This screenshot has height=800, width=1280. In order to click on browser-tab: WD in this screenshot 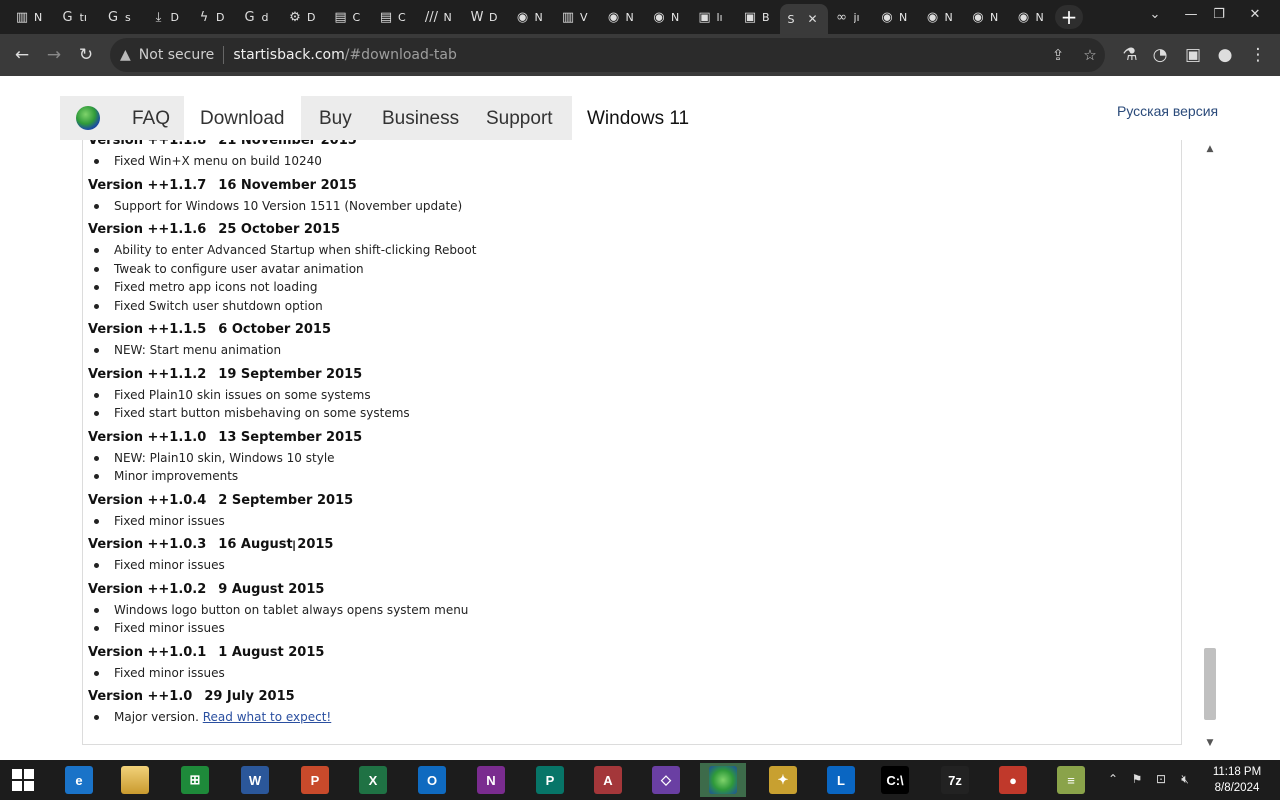, I will do `click(483, 17)`.